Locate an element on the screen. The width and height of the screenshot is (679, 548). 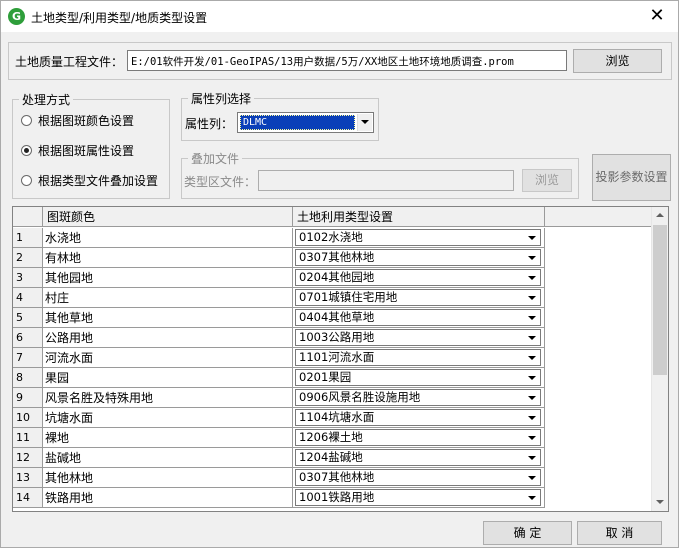
table-row: 11 裸地 1206裸土地 is located at coordinates (279, 438).